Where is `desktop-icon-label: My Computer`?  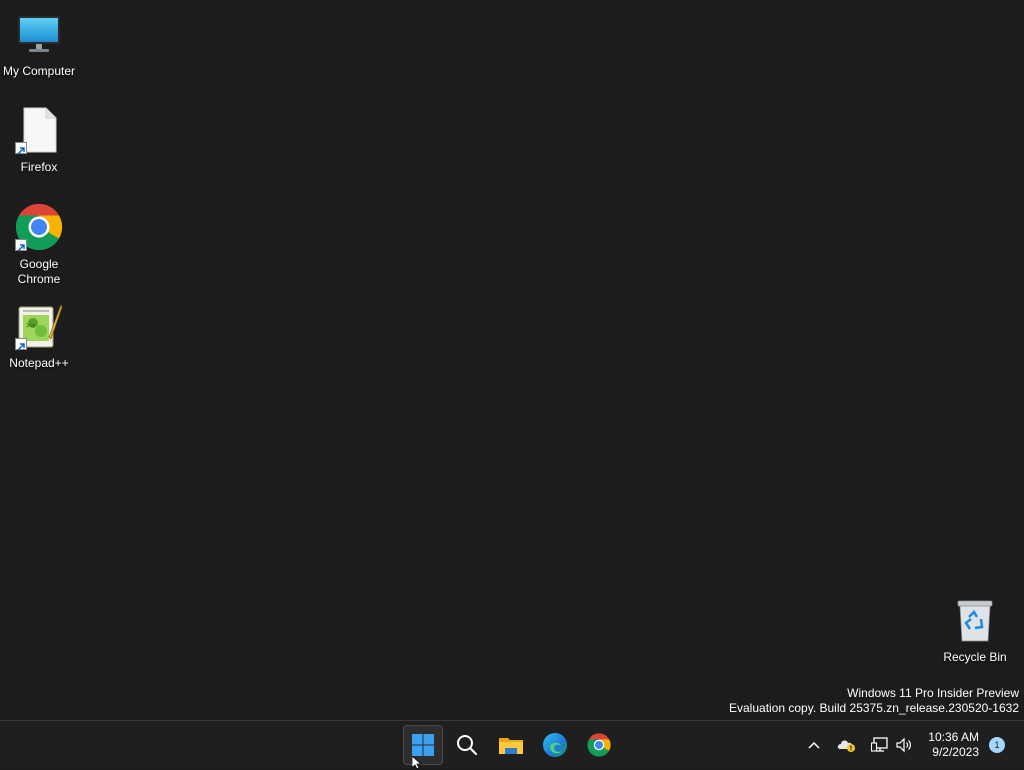 desktop-icon-label: My Computer is located at coordinates (39, 71).